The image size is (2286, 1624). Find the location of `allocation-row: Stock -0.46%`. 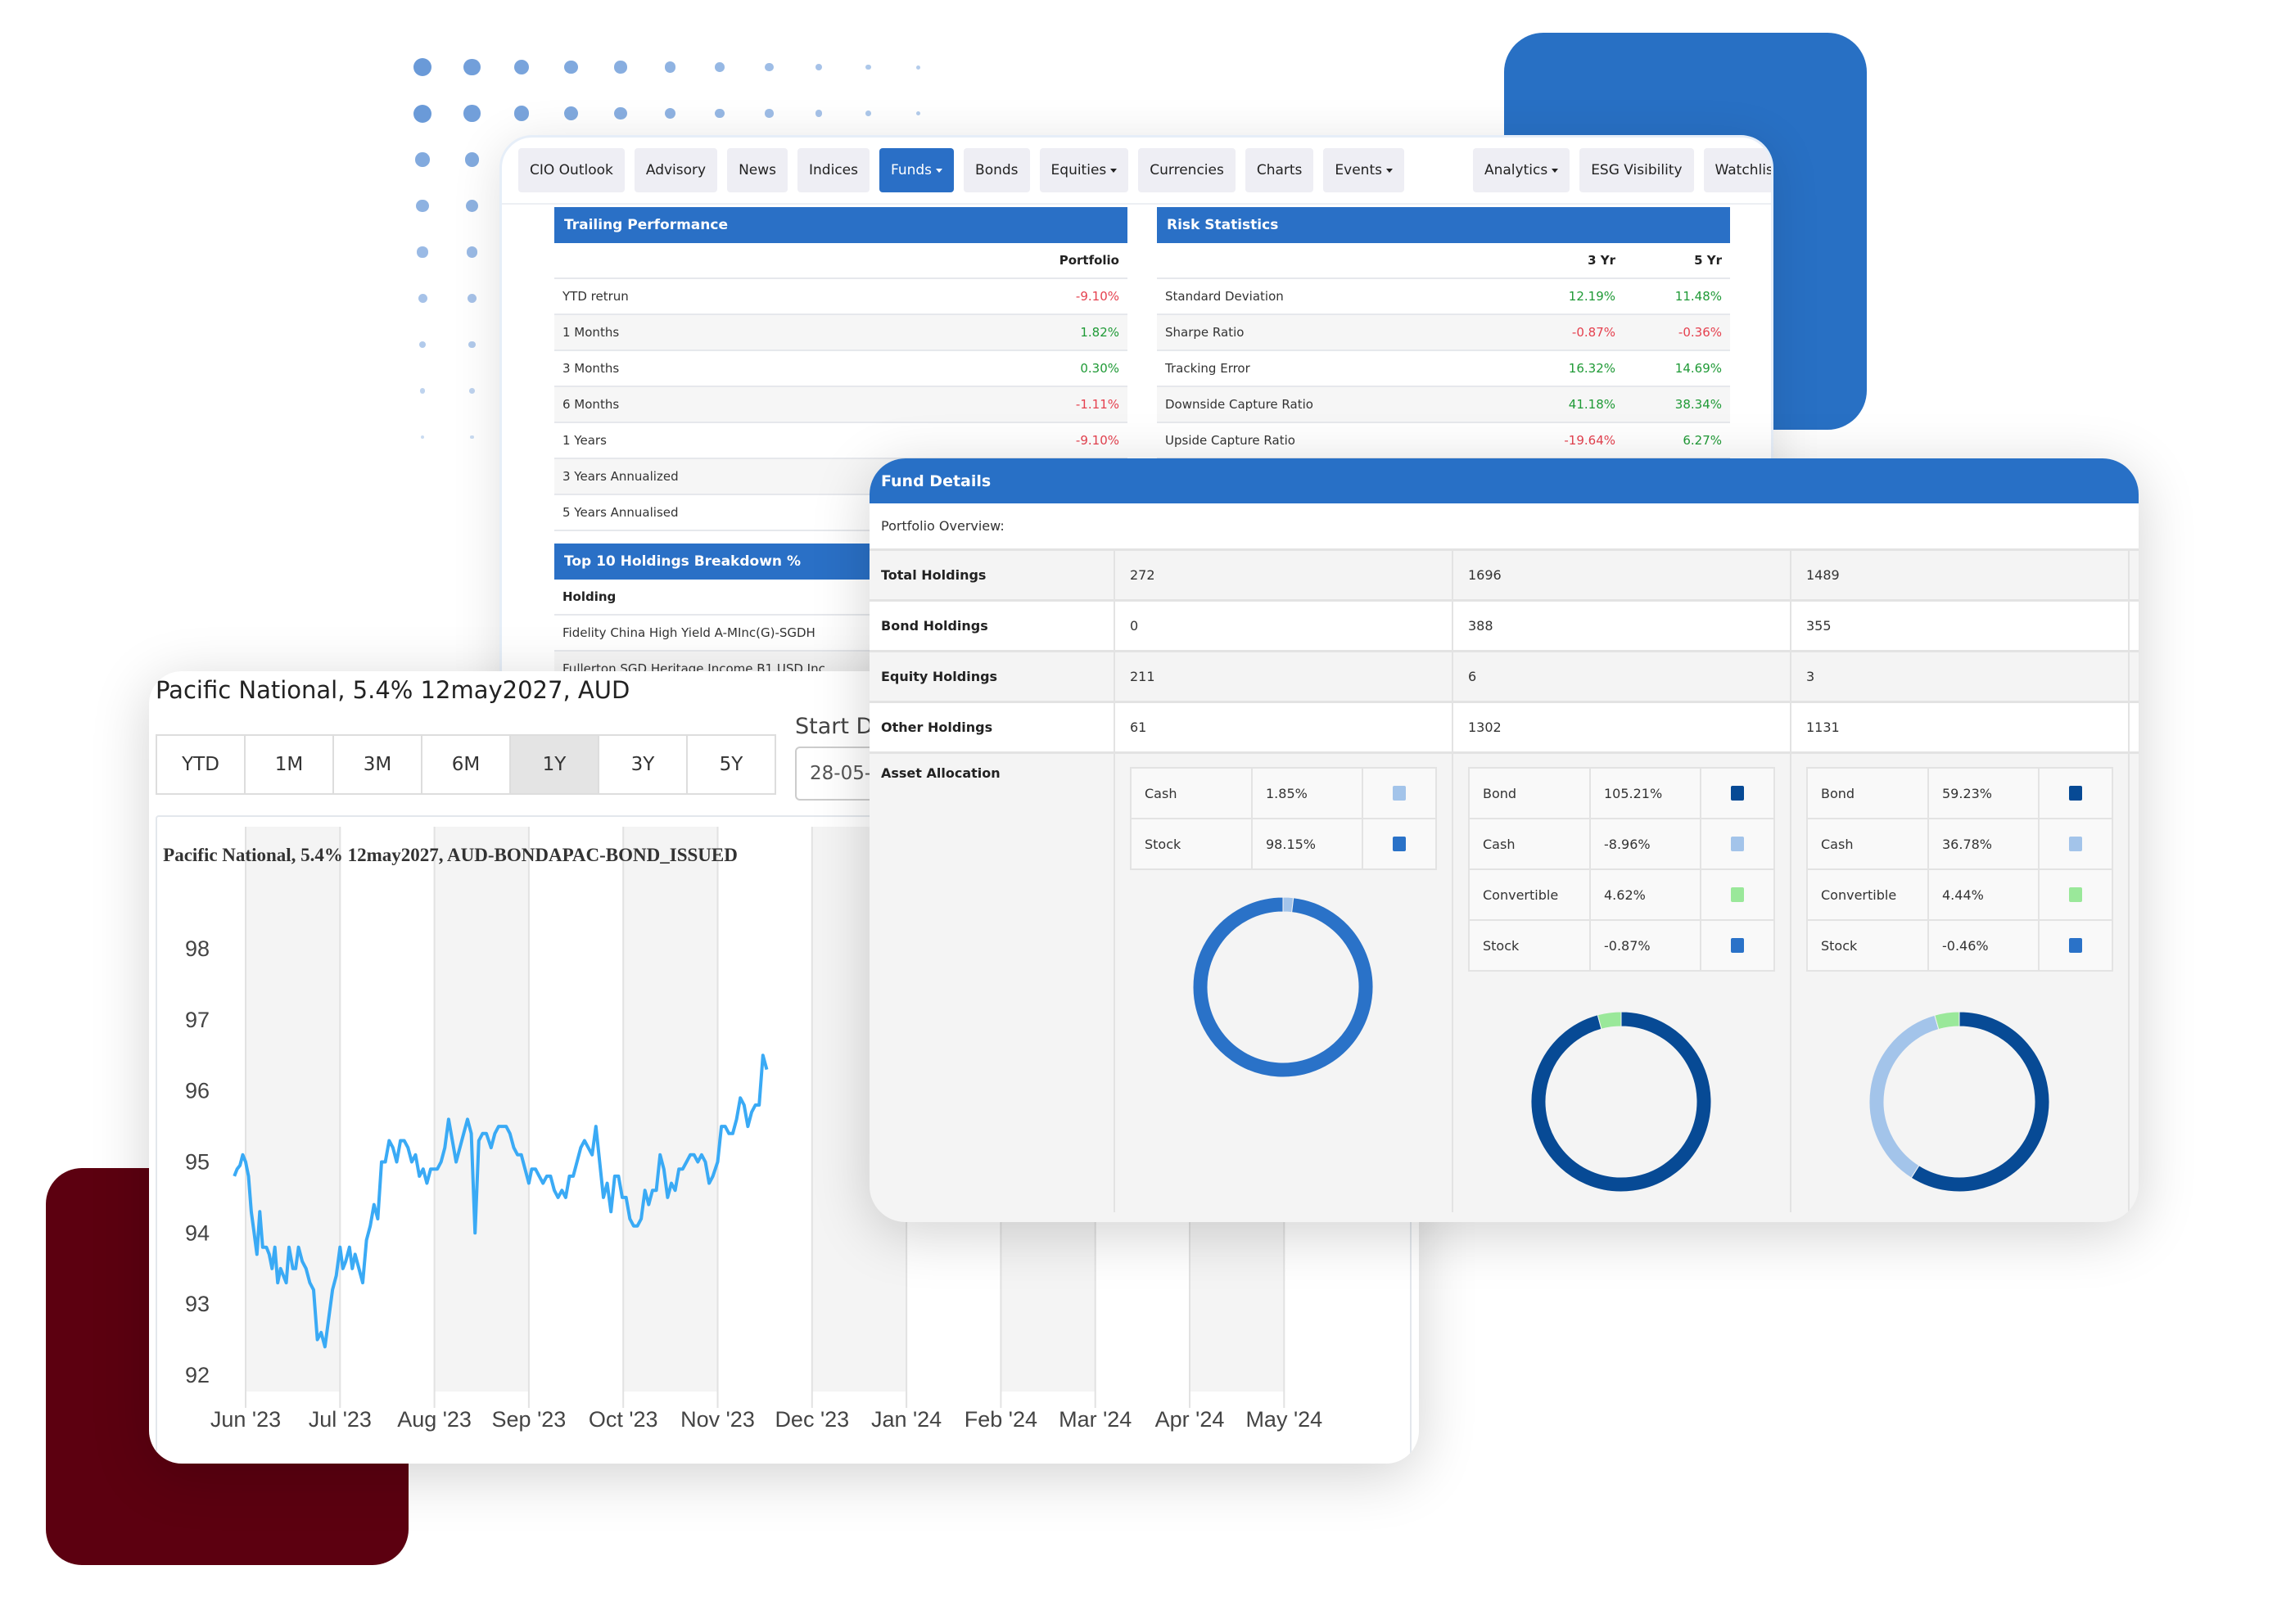

allocation-row: Stock -0.46% is located at coordinates (1960, 946).